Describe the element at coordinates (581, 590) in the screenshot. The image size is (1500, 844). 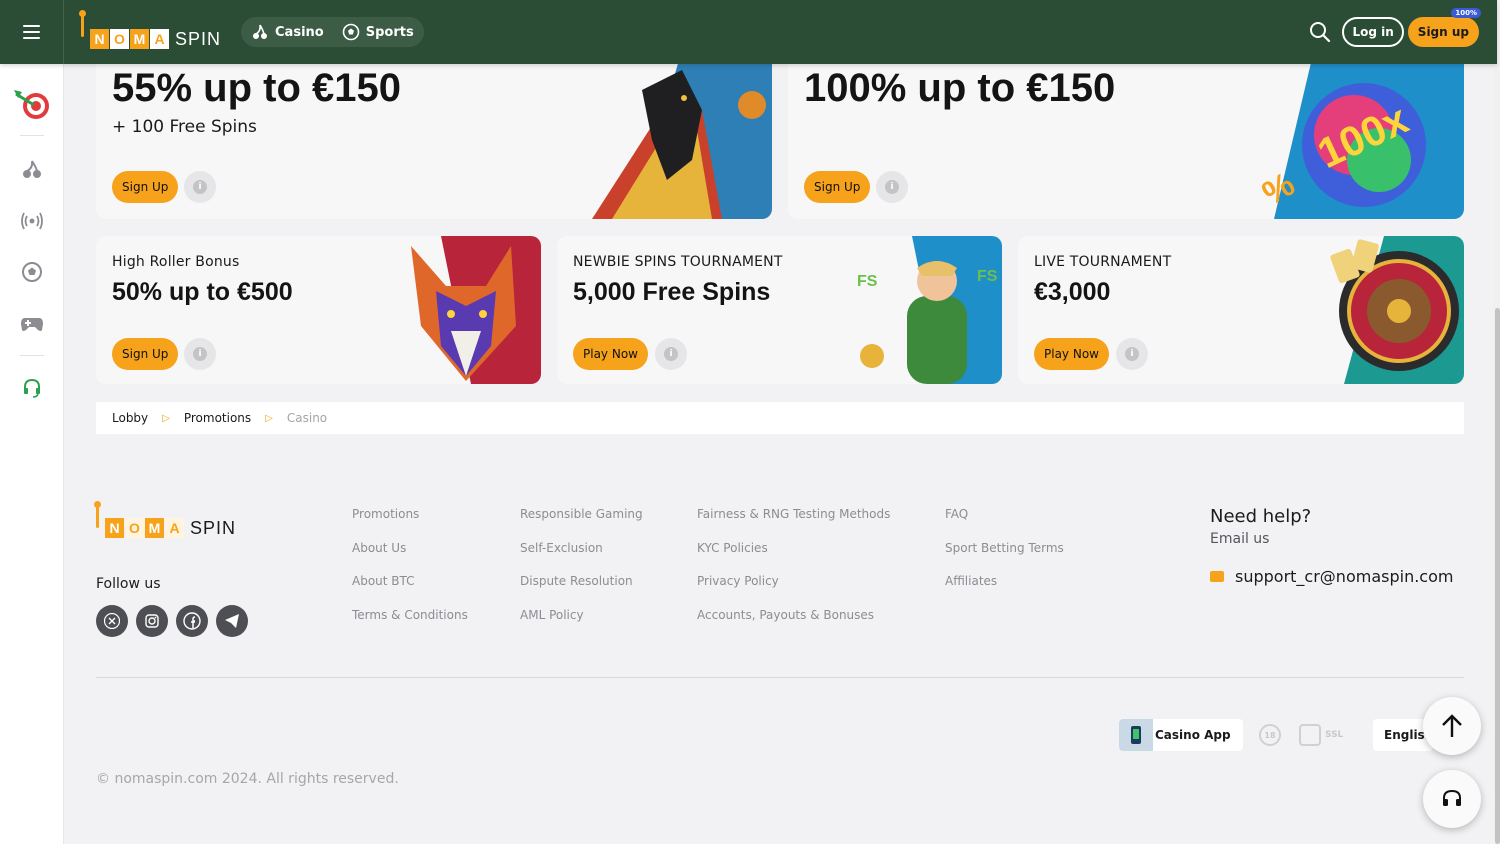
I see `footer-link: Dispute Resolution` at that location.